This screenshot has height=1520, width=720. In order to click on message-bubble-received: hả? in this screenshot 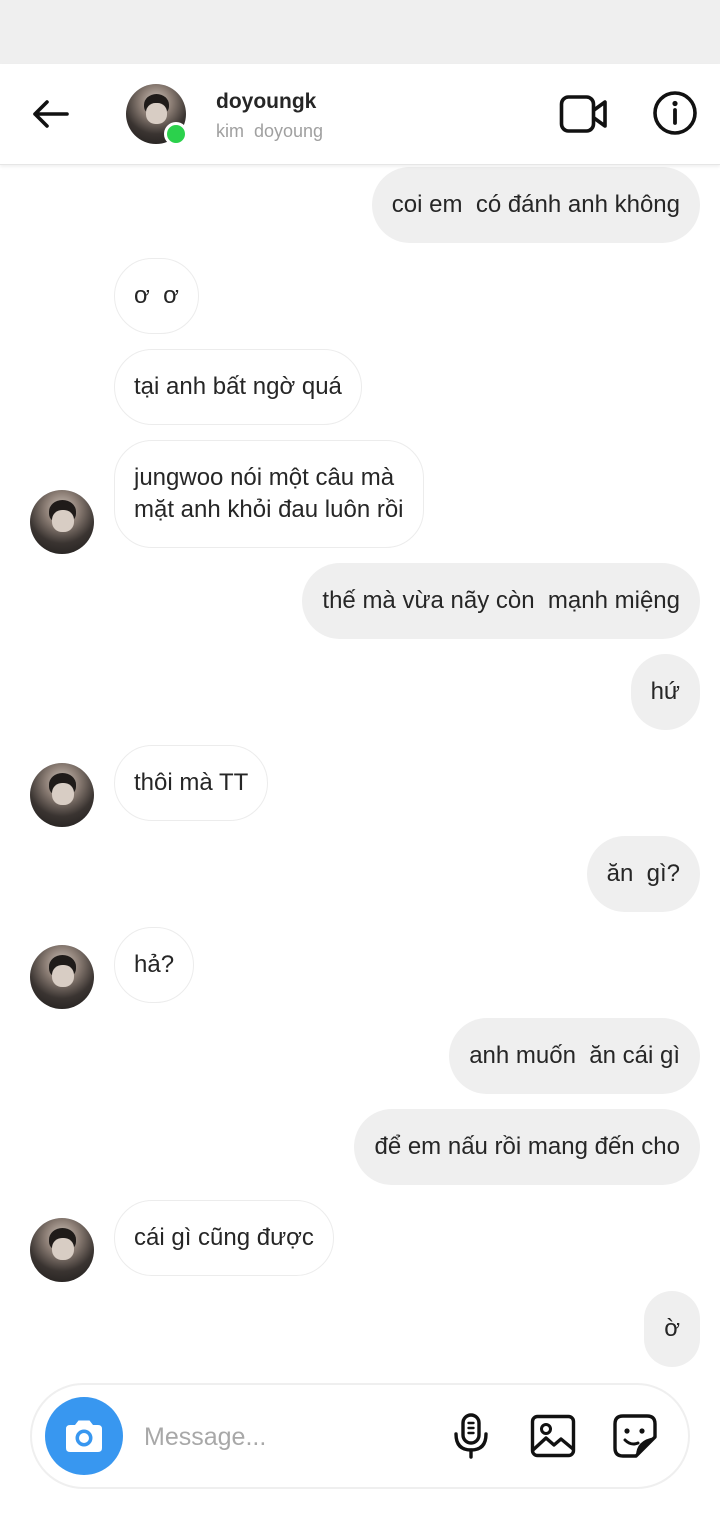, I will do `click(154, 965)`.